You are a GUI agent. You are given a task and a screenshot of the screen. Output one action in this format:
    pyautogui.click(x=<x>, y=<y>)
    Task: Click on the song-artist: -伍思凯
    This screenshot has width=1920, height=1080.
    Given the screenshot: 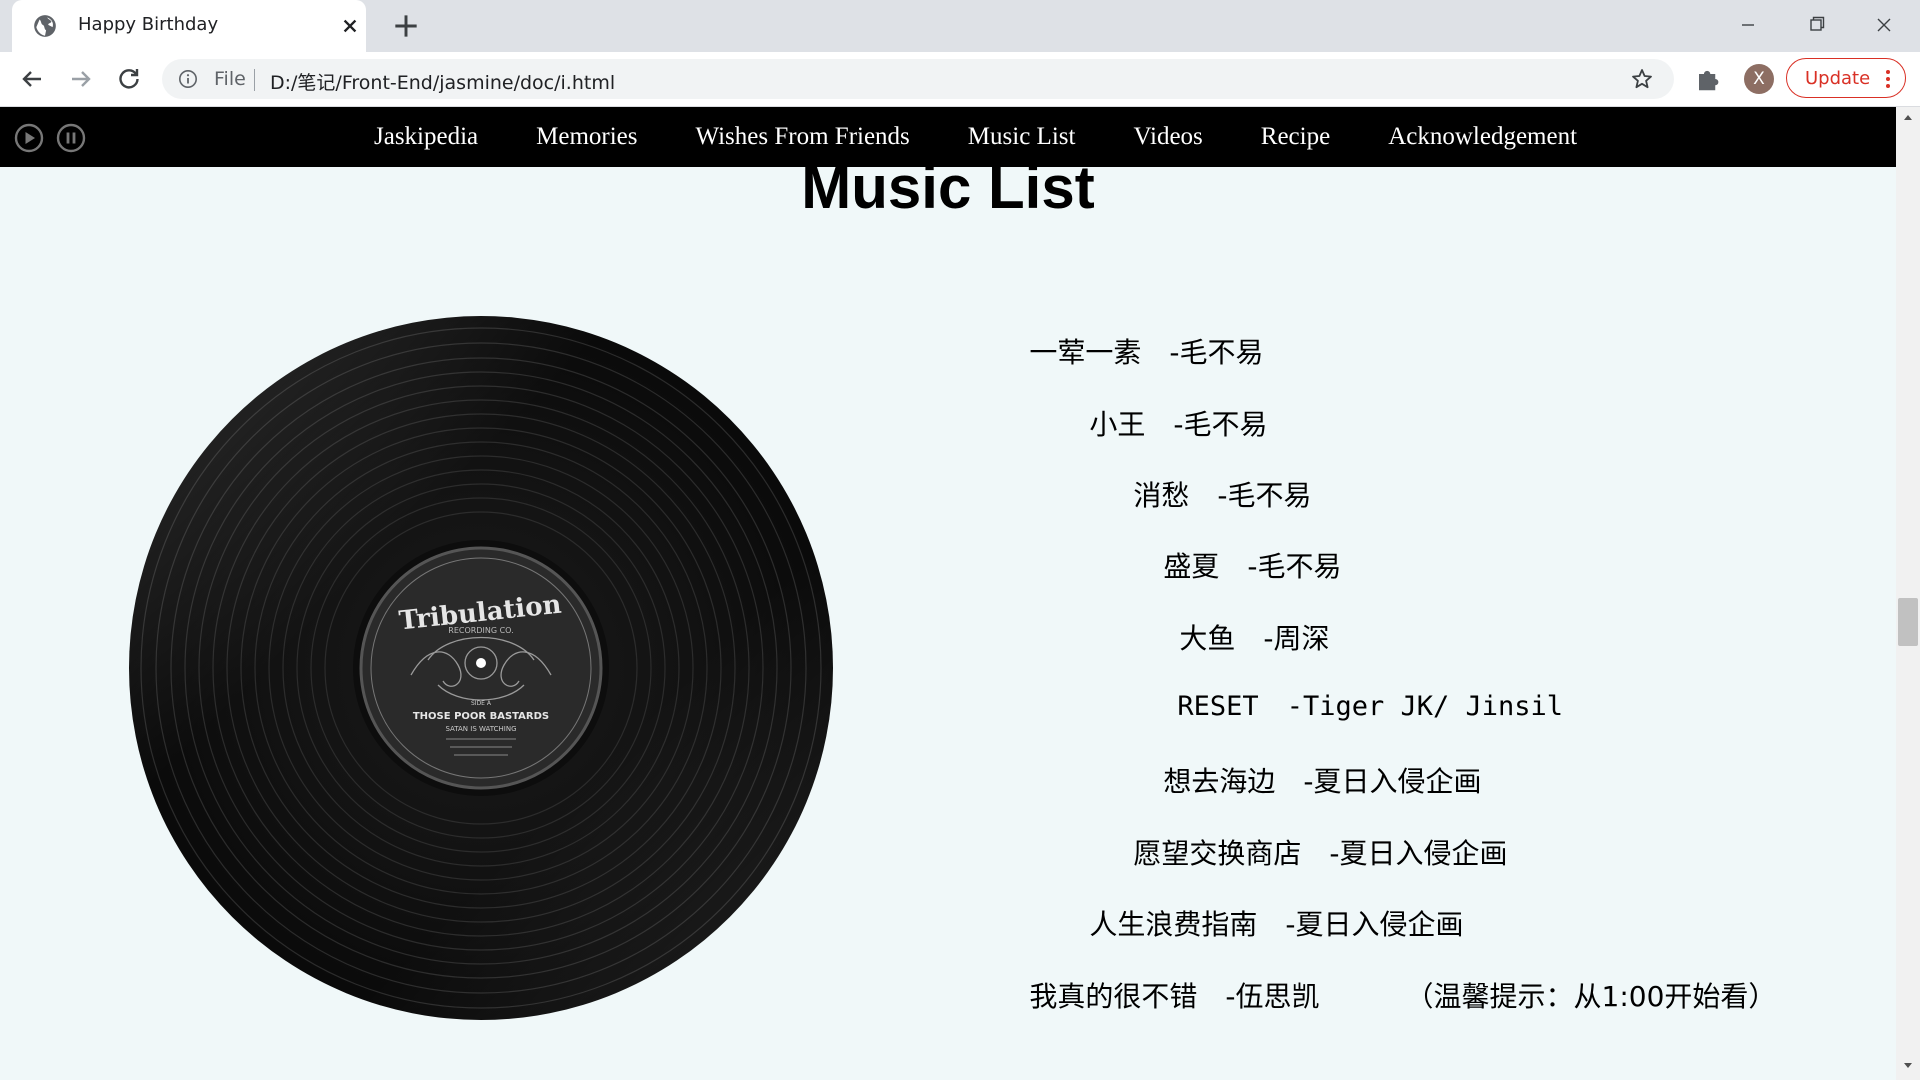 What is the action you would take?
    pyautogui.click(x=1272, y=996)
    